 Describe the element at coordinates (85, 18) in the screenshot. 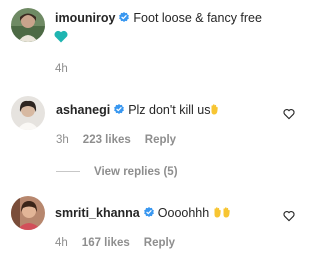

I see `caption-username: imouniroy` at that location.